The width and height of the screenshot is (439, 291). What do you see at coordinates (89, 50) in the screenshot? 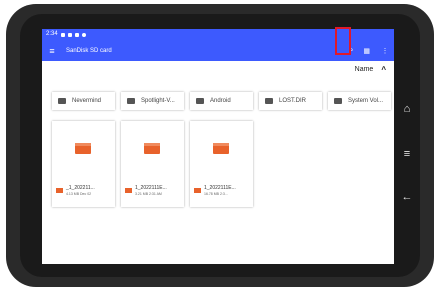
I see `page-title: SanDisk SD card` at bounding box center [89, 50].